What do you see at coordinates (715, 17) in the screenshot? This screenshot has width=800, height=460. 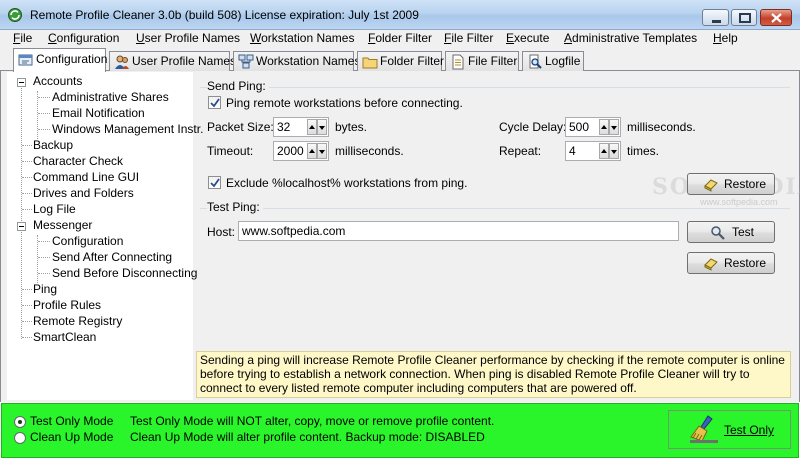 I see `minimize-button` at bounding box center [715, 17].